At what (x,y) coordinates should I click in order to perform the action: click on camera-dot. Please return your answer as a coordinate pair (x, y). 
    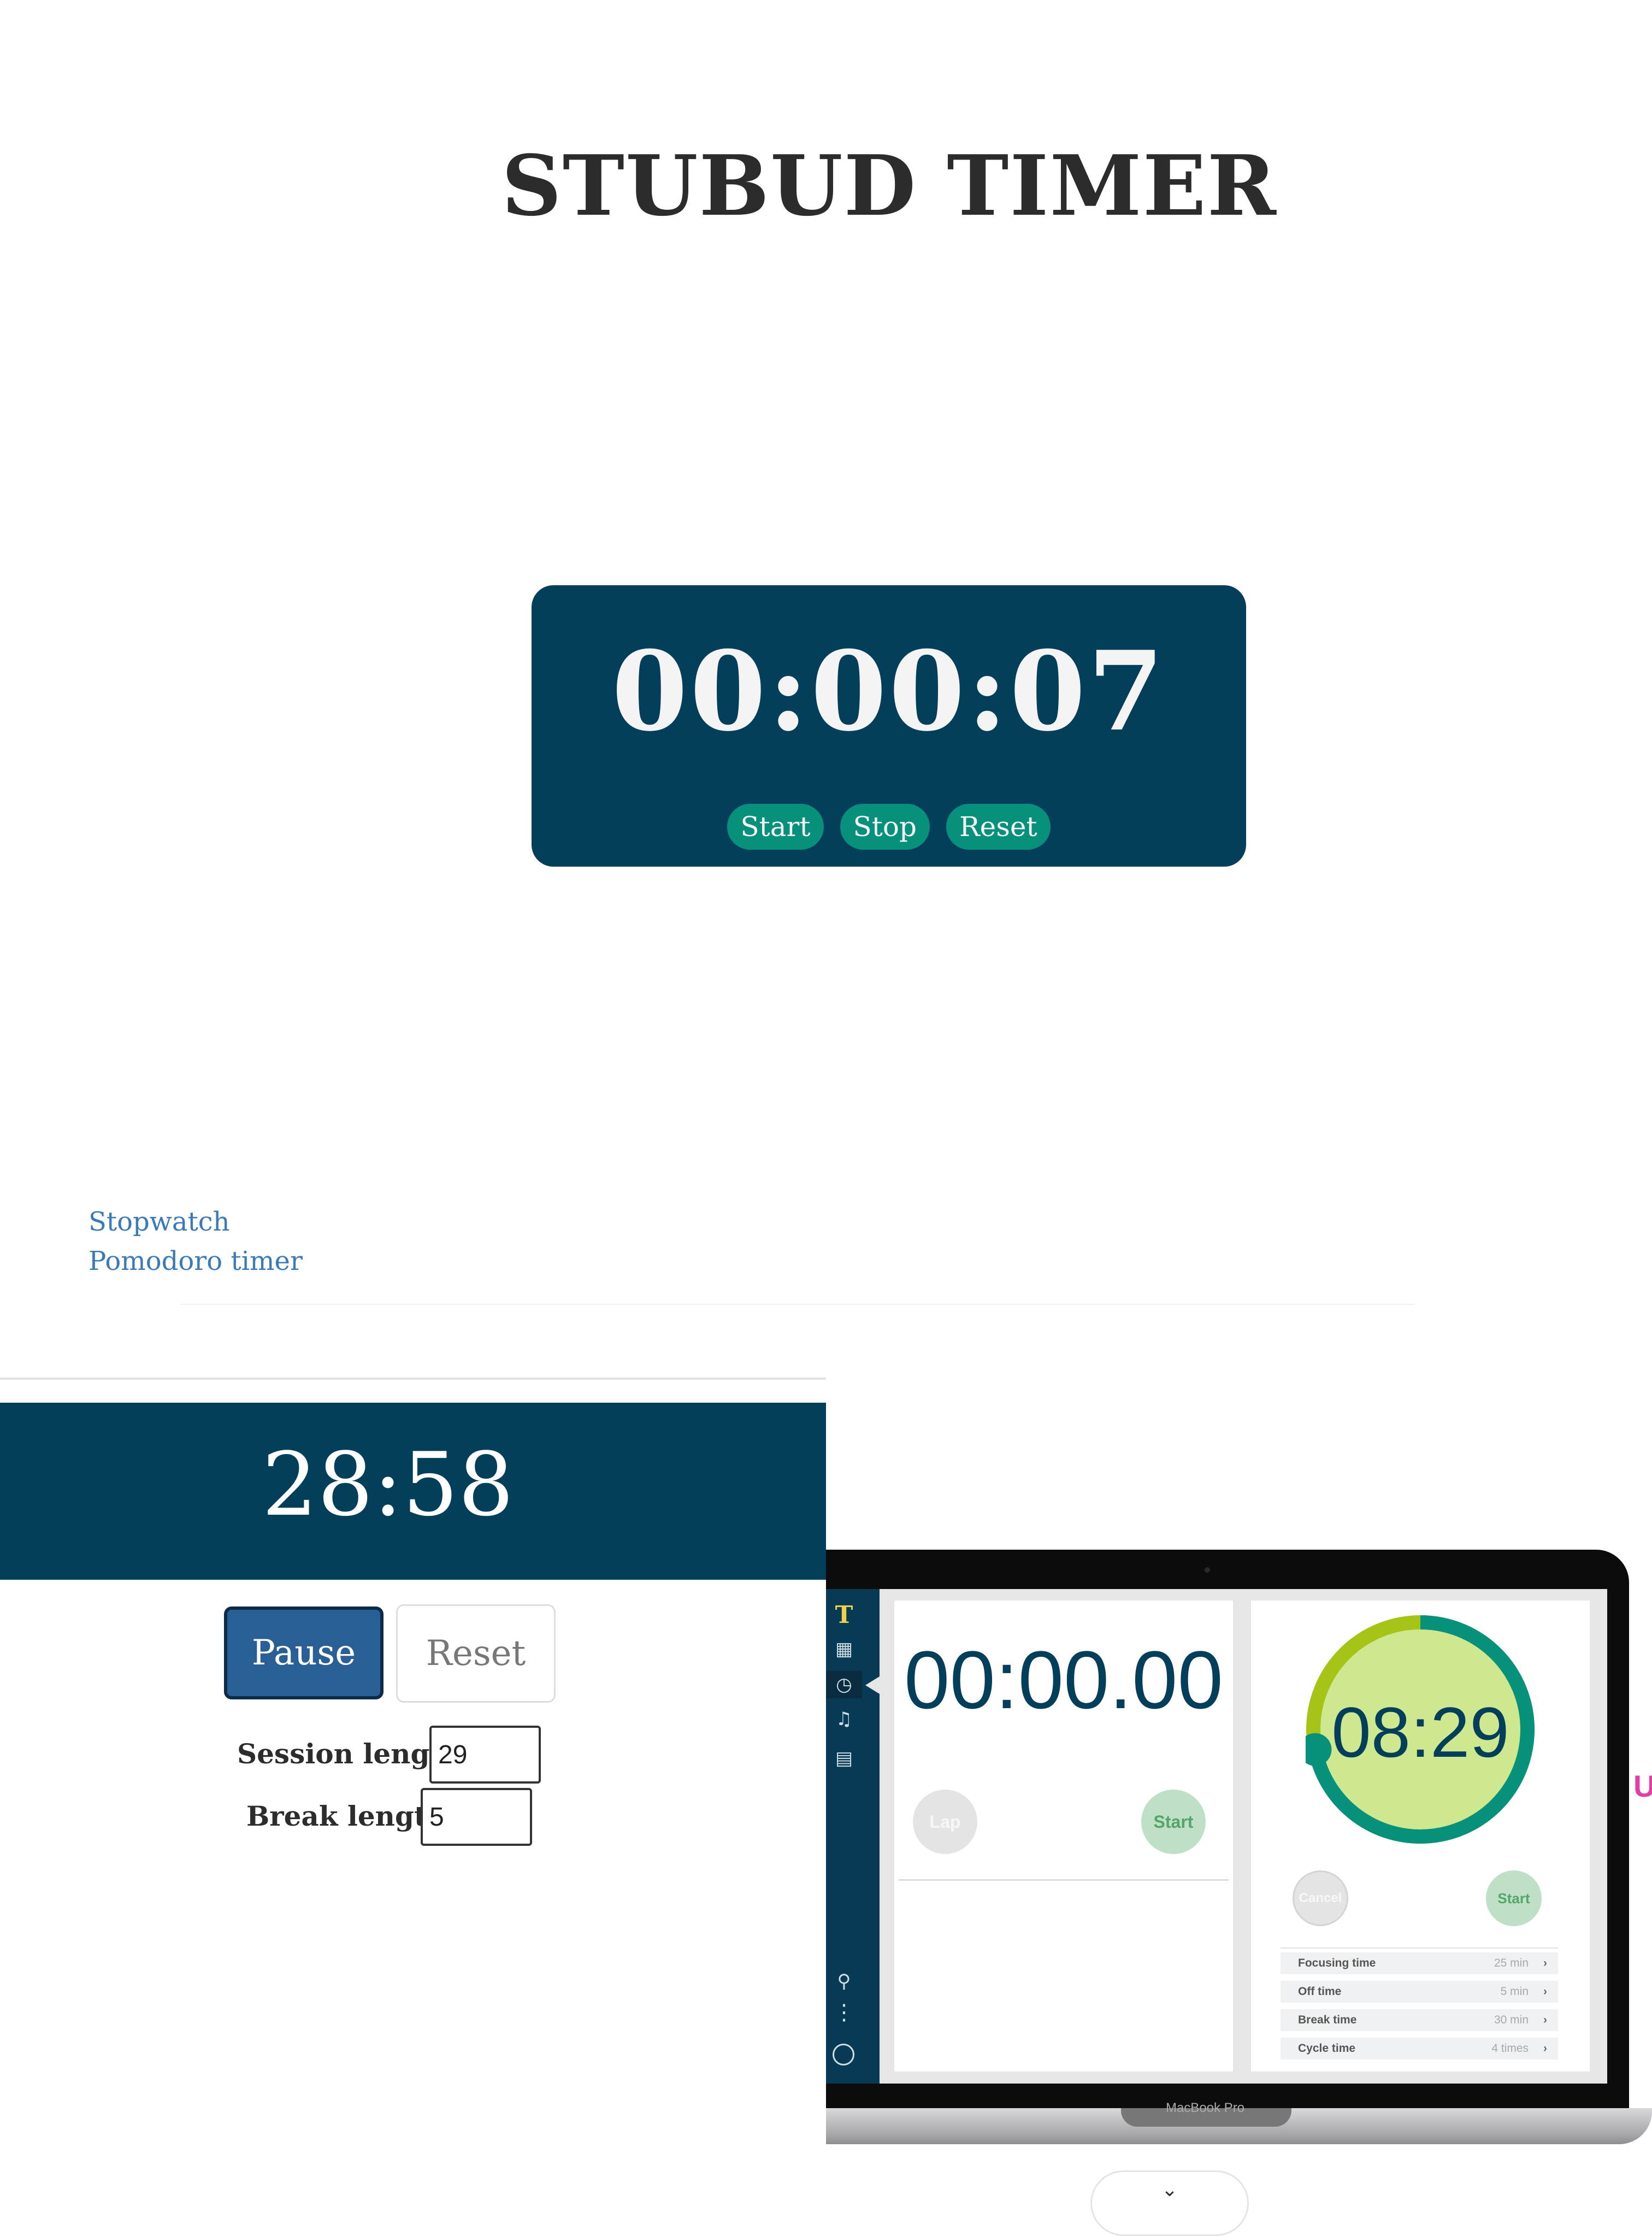
    Looking at the image, I should click on (1207, 1570).